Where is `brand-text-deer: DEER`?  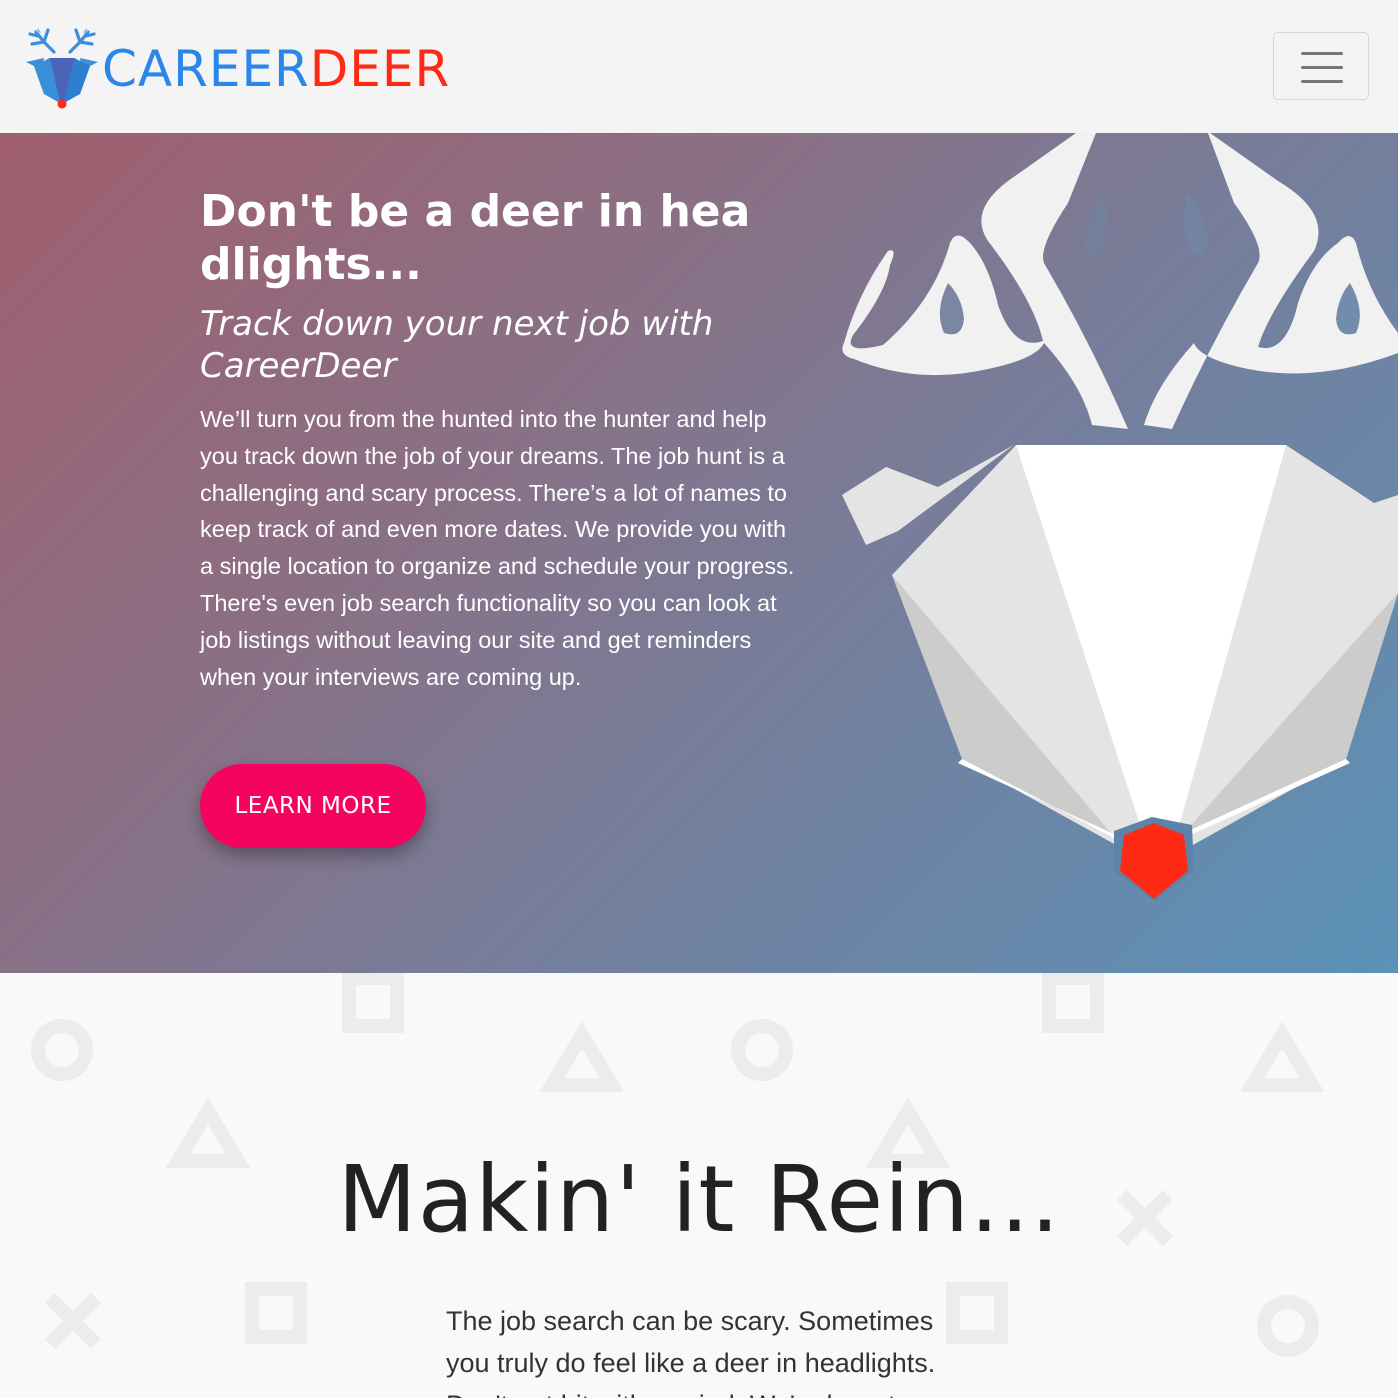 brand-text-deer: DEER is located at coordinates (380, 69).